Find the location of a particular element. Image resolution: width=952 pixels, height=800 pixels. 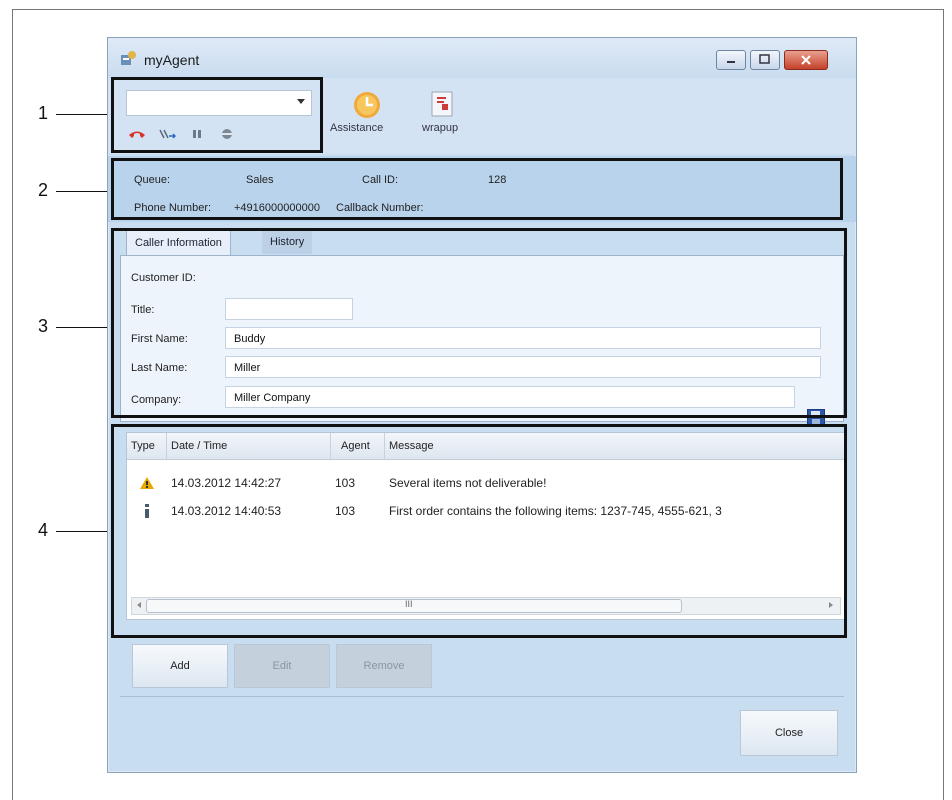

minimize-icon is located at coordinates (731, 62).